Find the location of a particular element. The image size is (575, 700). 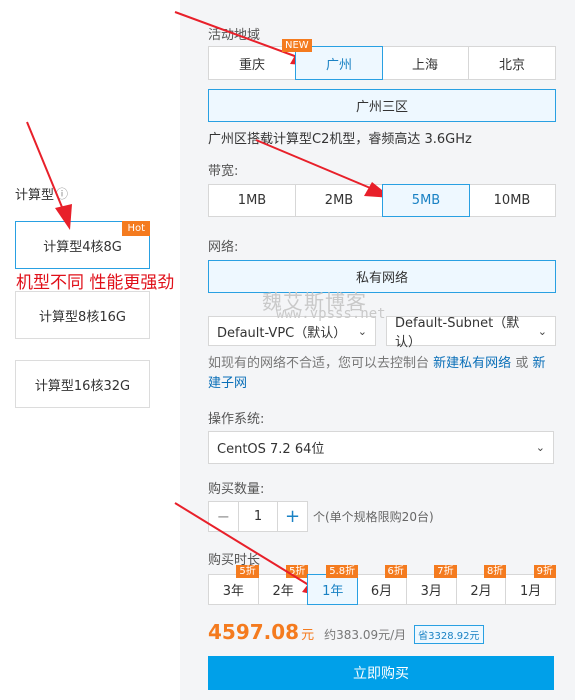

arrow-to-instance-card is located at coordinates (49, 175).